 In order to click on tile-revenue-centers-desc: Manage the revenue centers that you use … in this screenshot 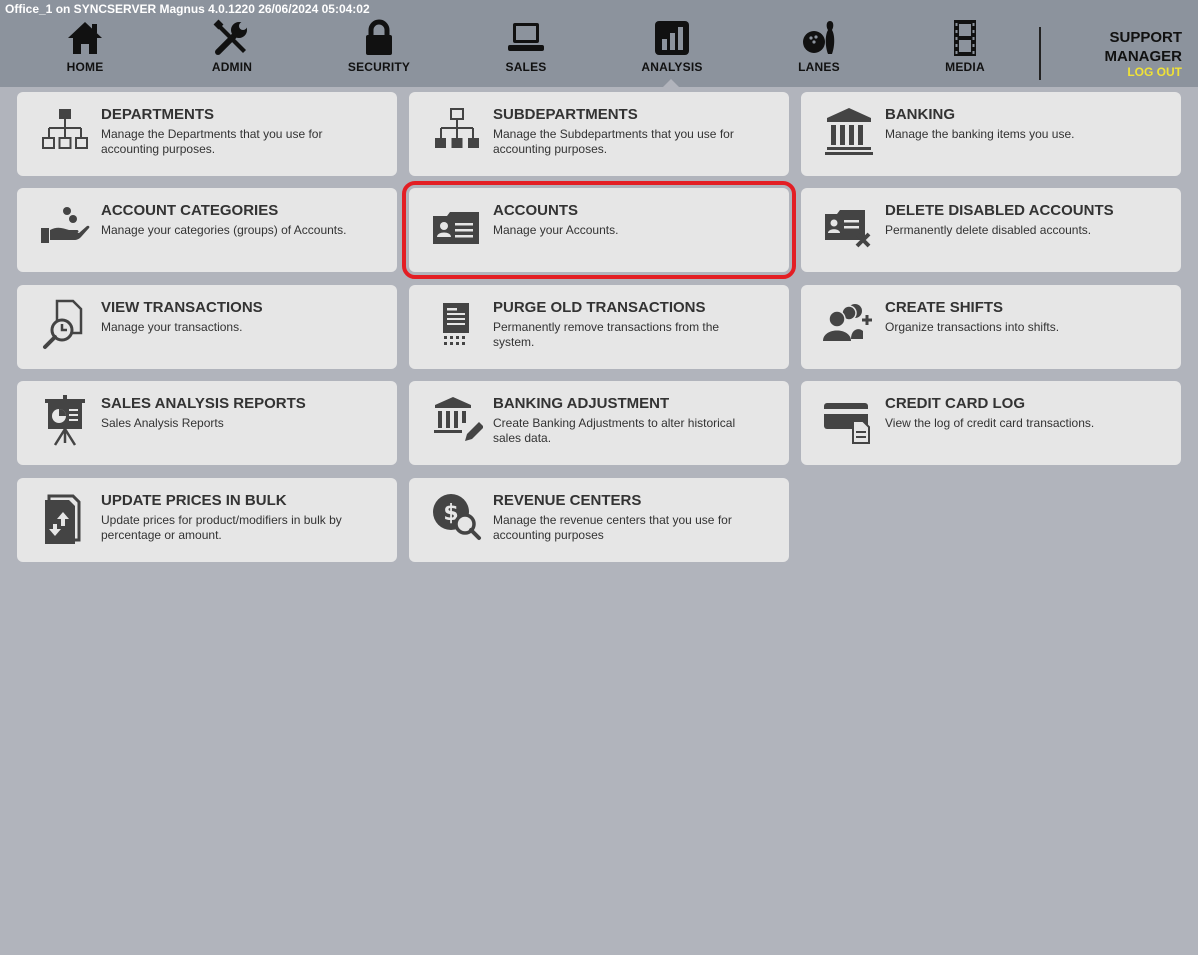, I will do `click(612, 527)`.